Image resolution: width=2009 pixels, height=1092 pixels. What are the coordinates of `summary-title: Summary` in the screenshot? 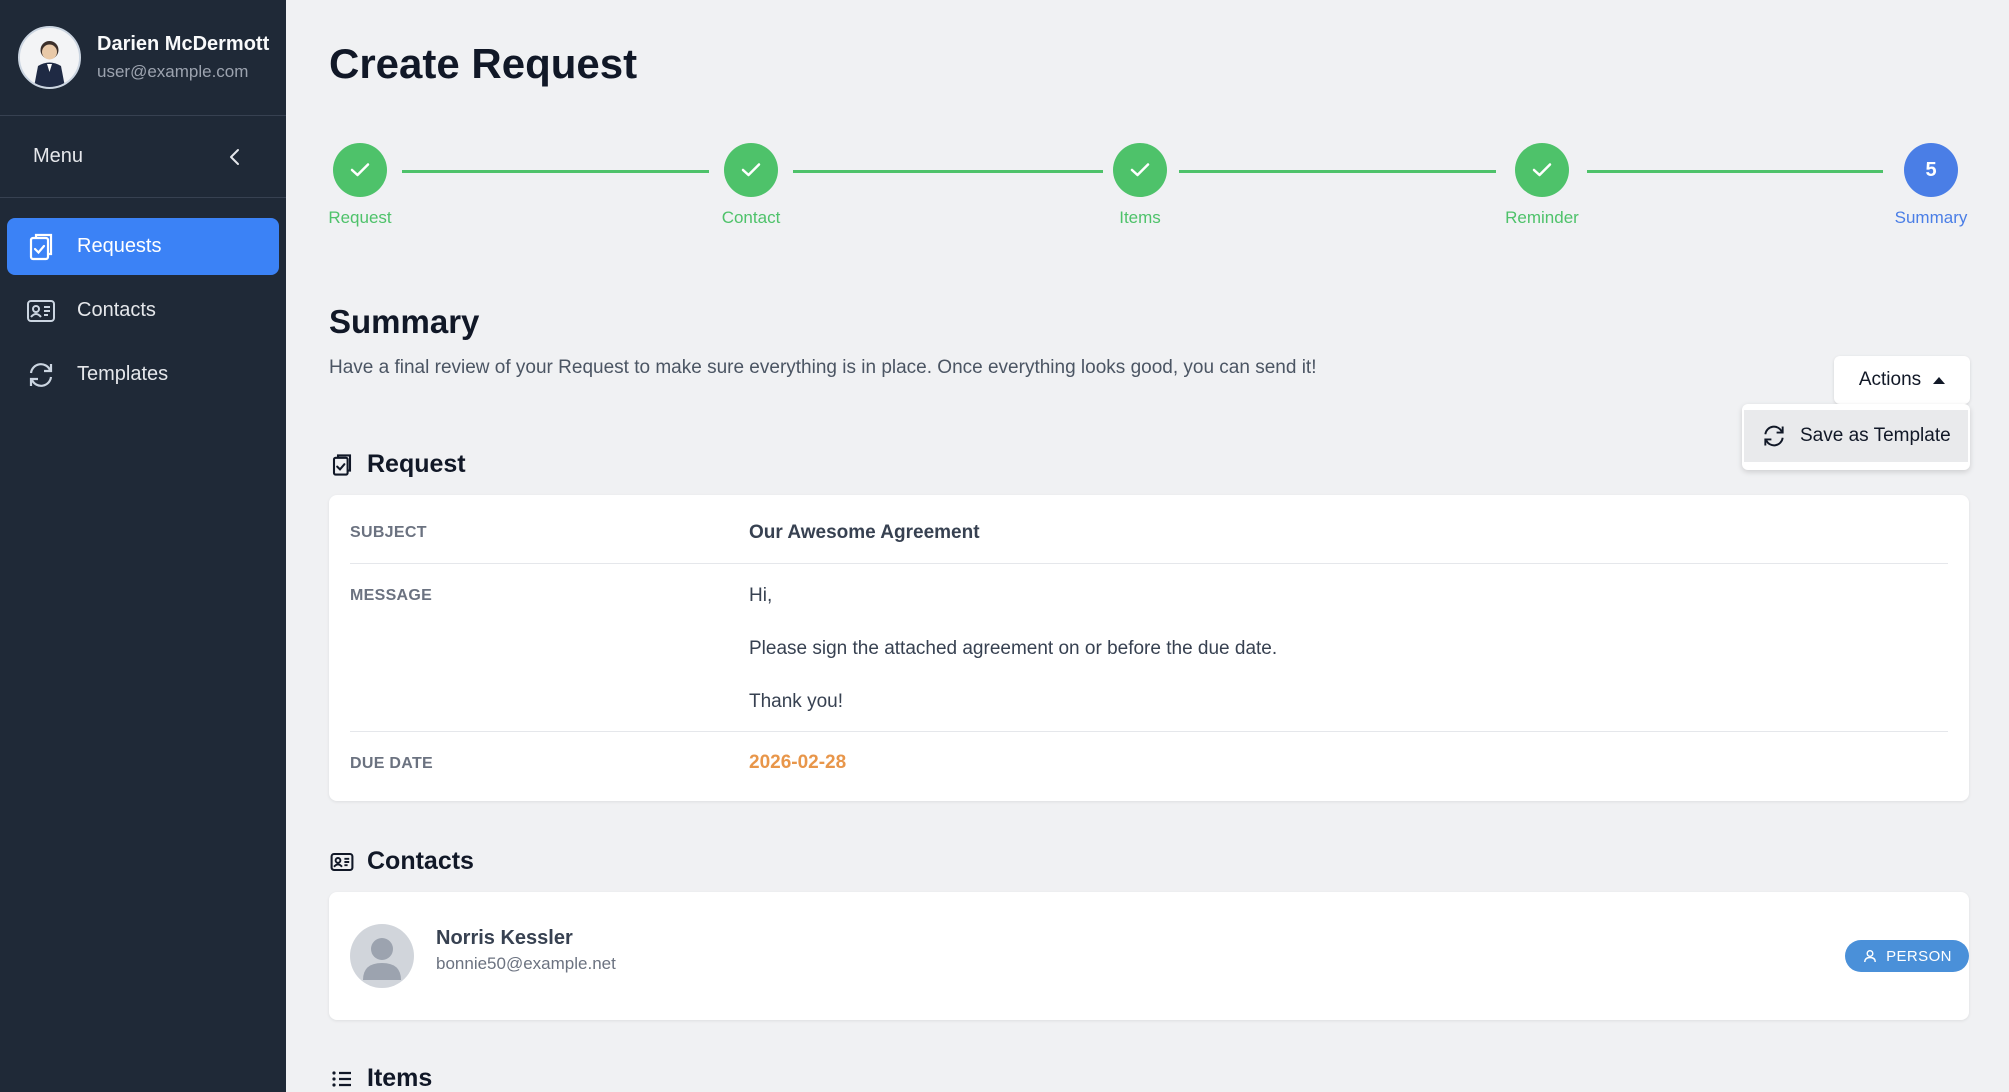 It's located at (404, 321).